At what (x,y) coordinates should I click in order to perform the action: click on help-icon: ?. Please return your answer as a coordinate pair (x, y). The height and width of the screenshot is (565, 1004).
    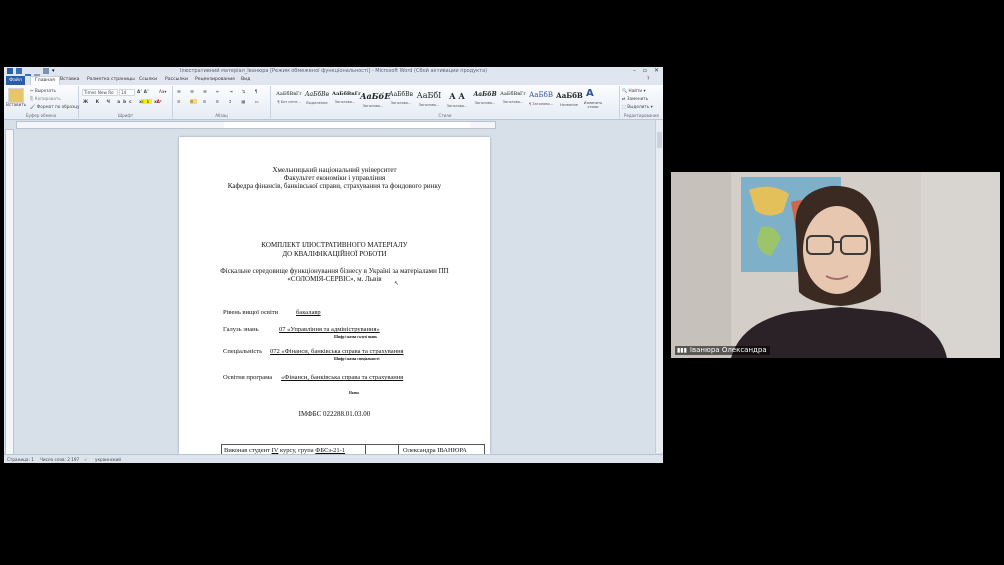
    Looking at the image, I should click on (648, 79).